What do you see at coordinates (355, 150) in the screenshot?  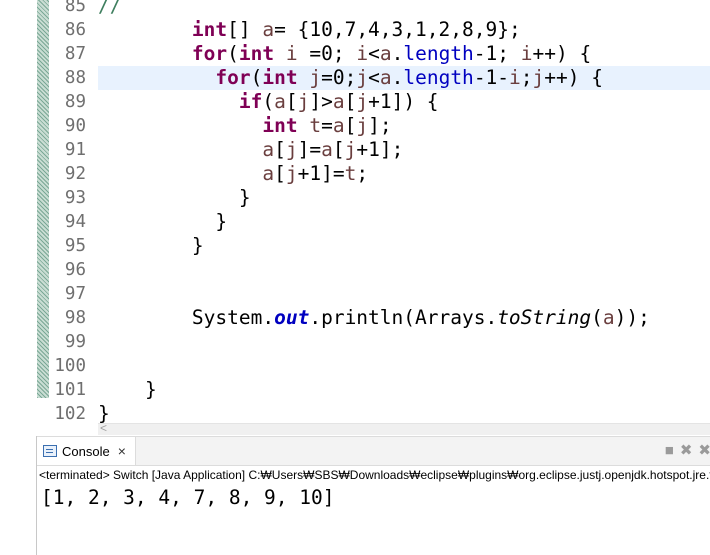 I see `code-line: 91 a[j]=a[j+1];` at bounding box center [355, 150].